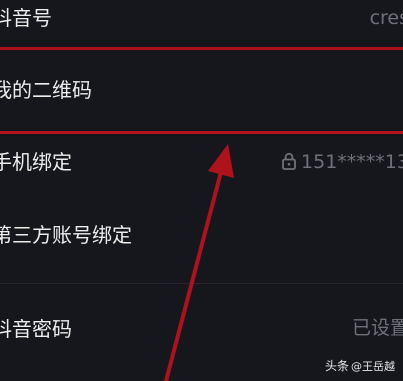 This screenshot has height=381, width=403. Describe the element at coordinates (193, 275) in the screenshot. I see `annotation-arrow-shaft` at that location.